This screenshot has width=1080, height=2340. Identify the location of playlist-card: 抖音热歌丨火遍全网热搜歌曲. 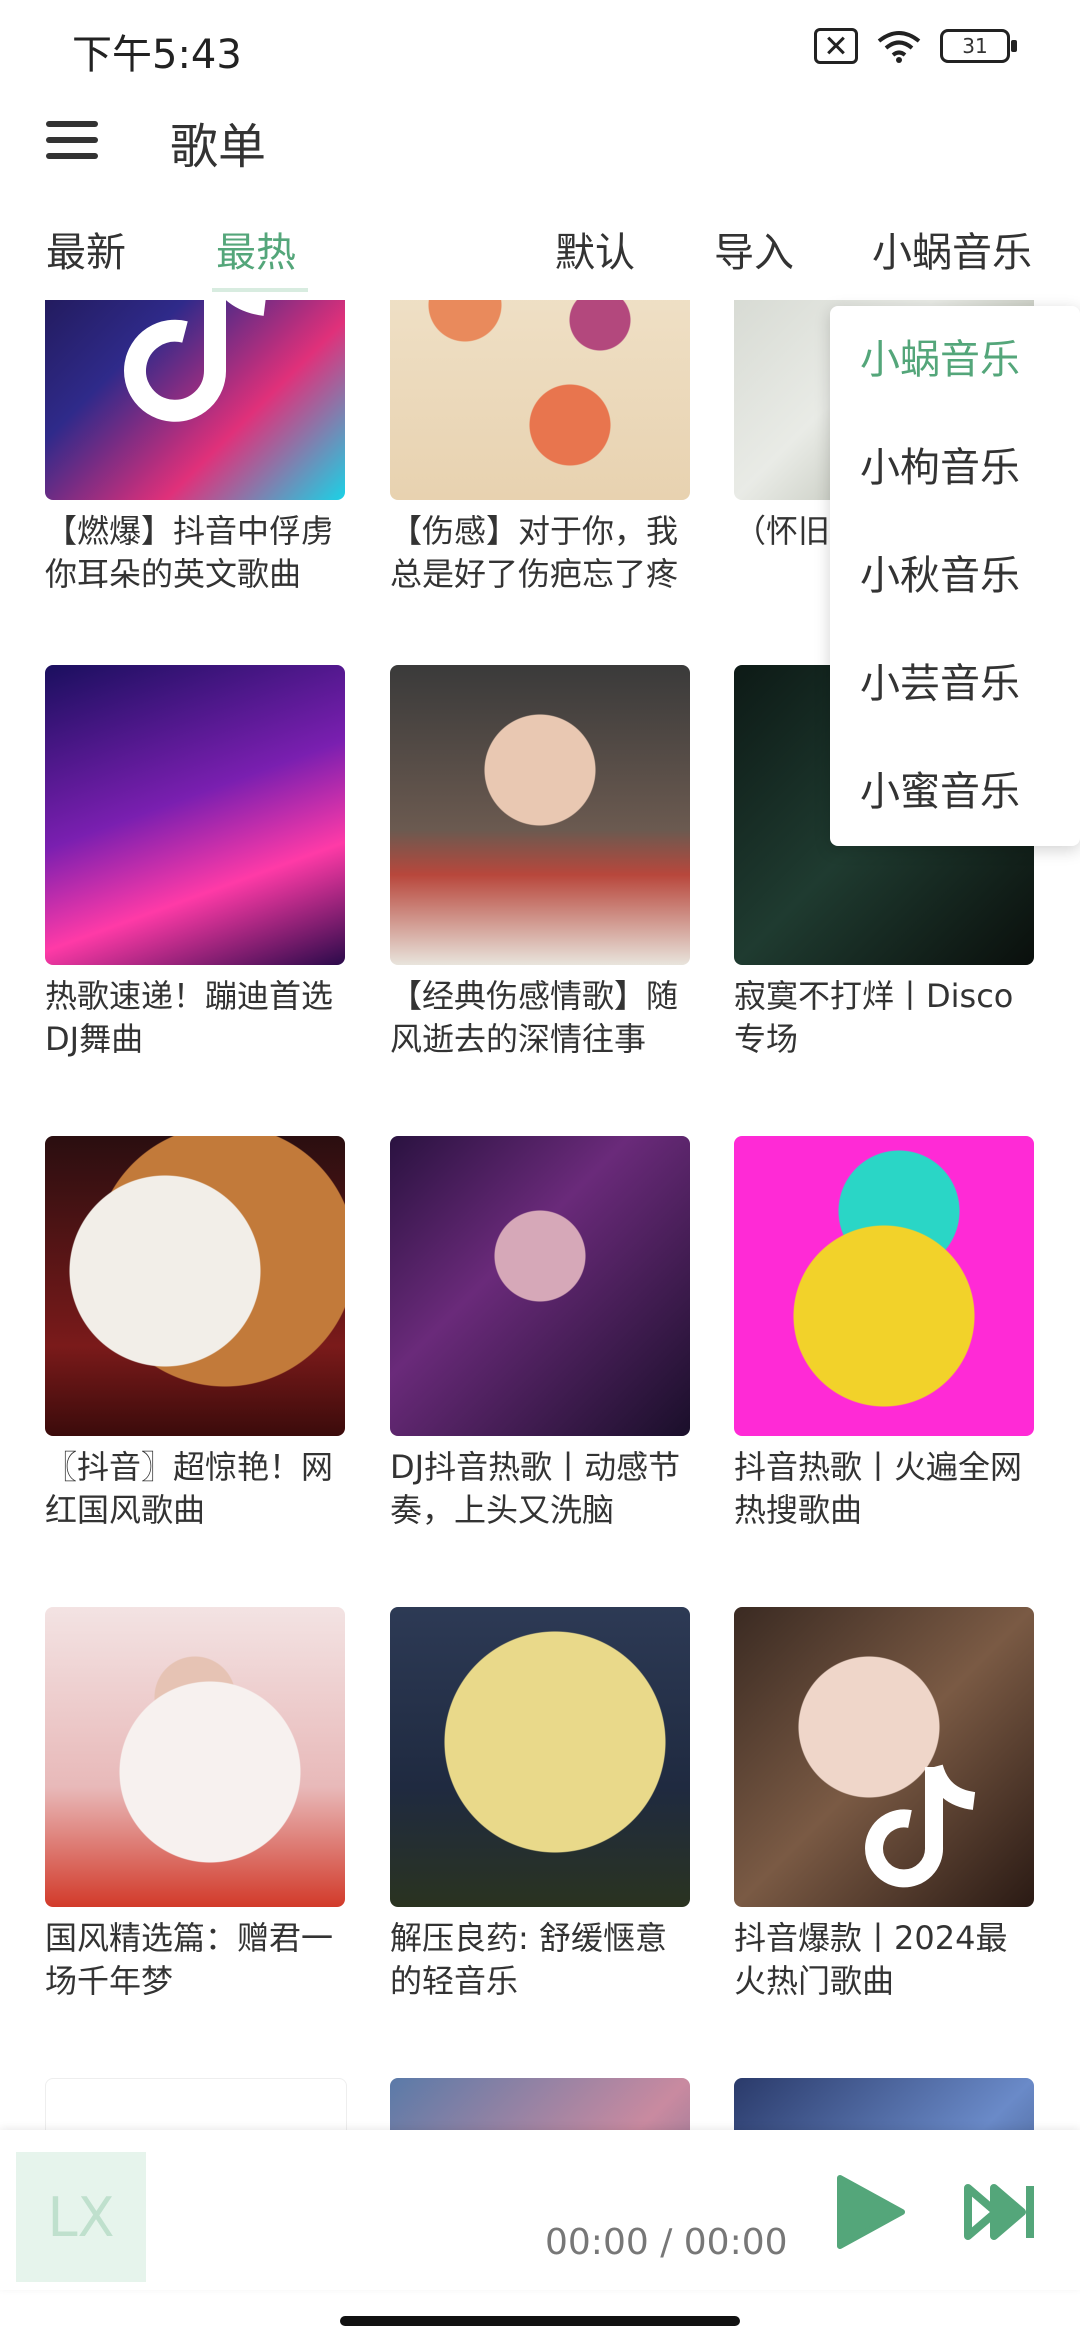
(884, 1334).